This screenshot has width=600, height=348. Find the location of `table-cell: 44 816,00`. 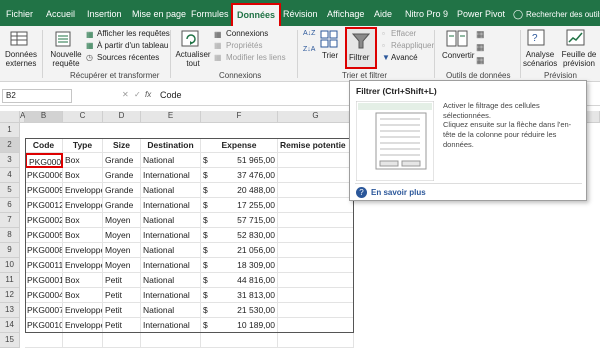

table-cell: 44 816,00 is located at coordinates (249, 280).